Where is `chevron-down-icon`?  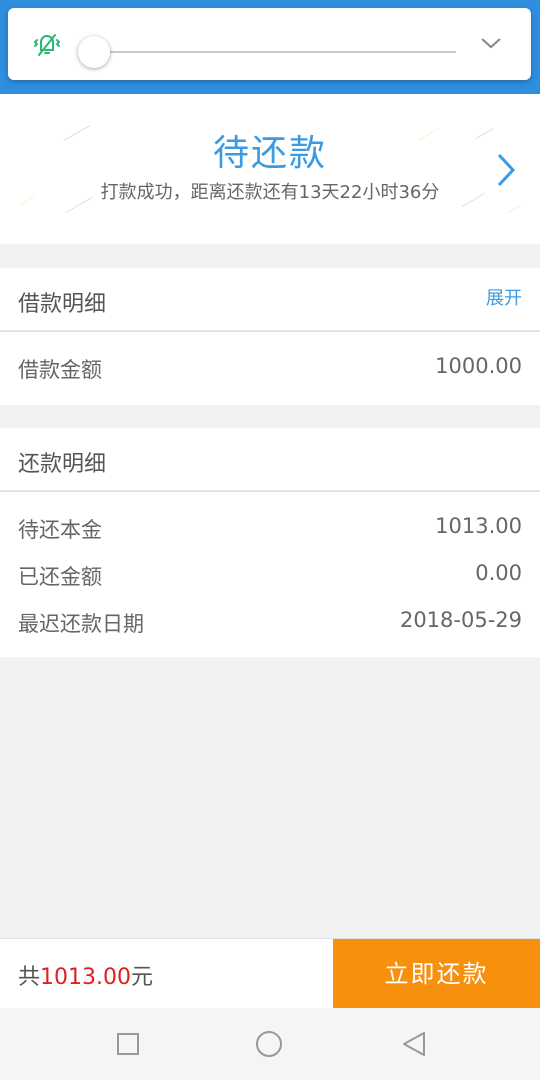
chevron-down-icon is located at coordinates (491, 43).